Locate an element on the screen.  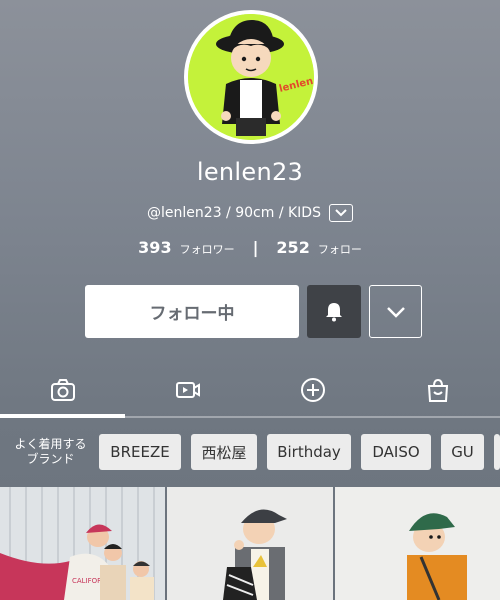
bell-icon is located at coordinates (334, 311).